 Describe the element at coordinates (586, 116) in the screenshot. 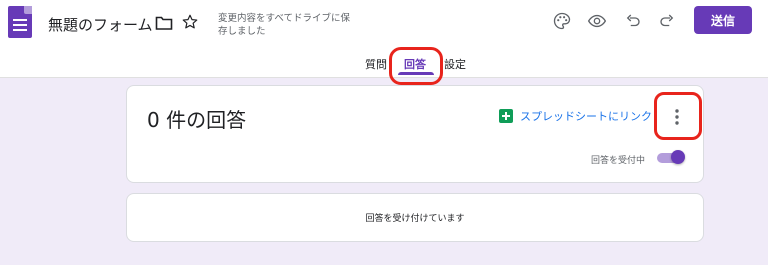

I see `link-to-sheets-button: スプレッドシートにリンク` at that location.